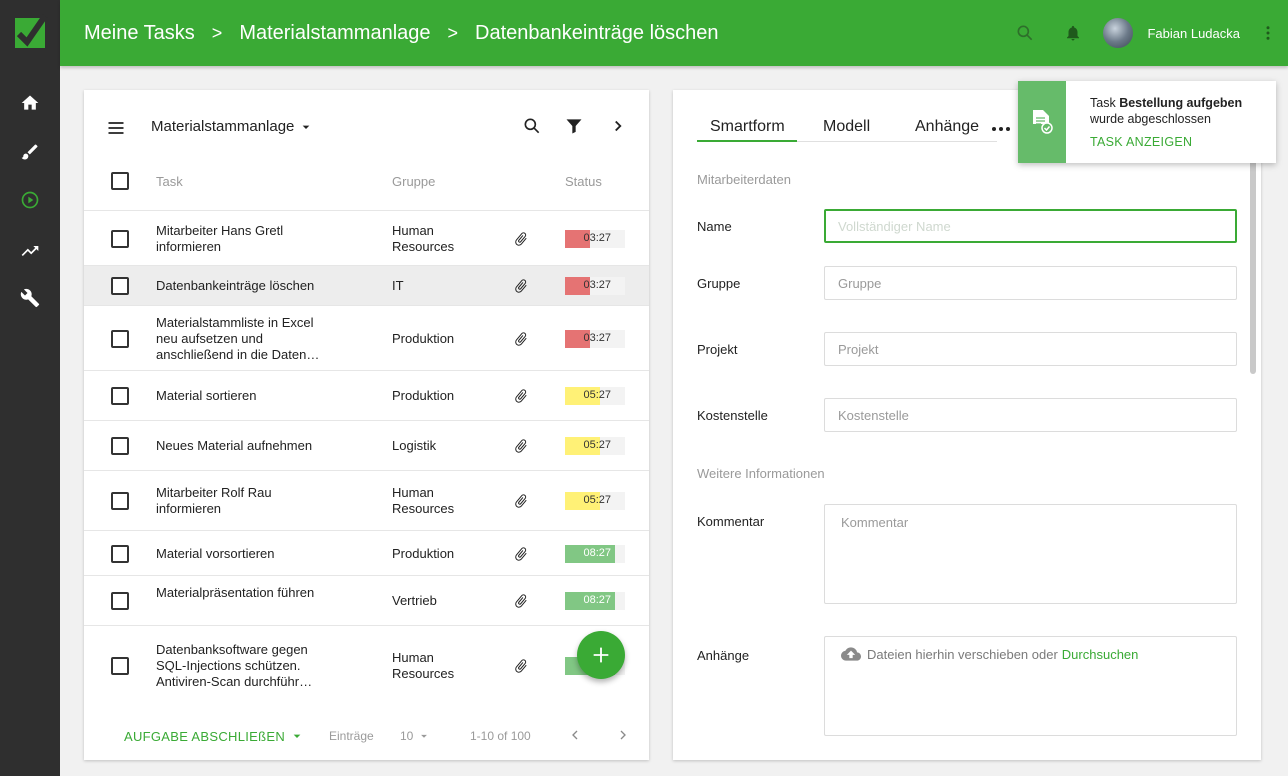 The width and height of the screenshot is (1288, 776). I want to click on user-name: Fabian Ludacka, so click(1193, 33).